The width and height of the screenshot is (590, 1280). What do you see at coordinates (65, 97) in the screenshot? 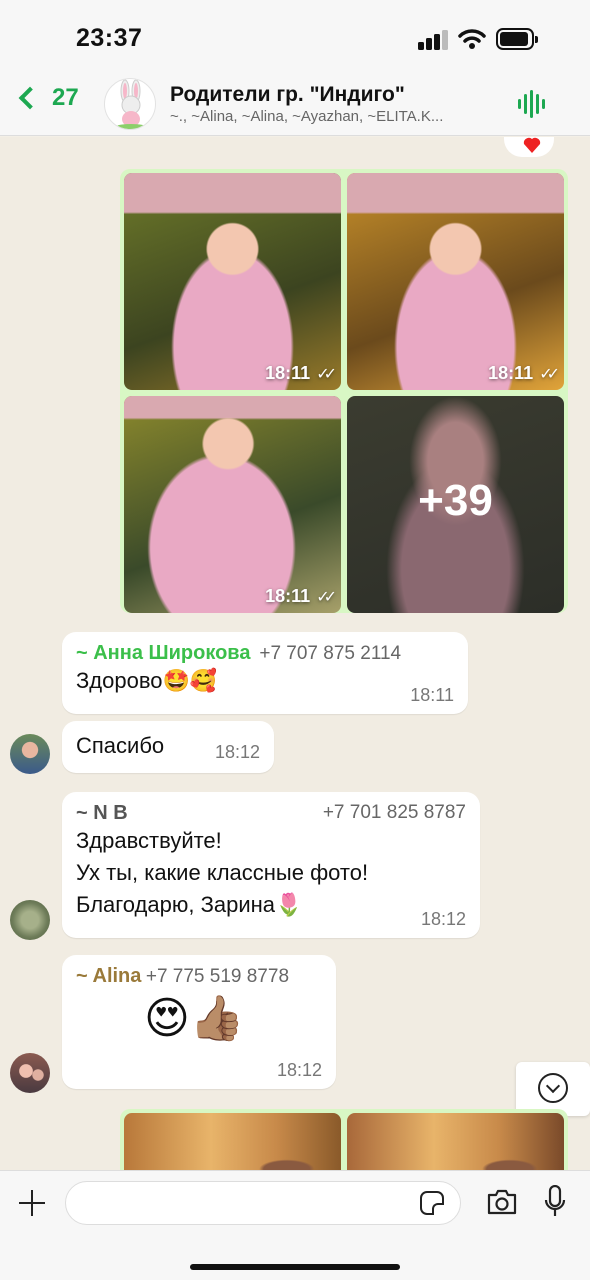
I see `unread-count: 27` at bounding box center [65, 97].